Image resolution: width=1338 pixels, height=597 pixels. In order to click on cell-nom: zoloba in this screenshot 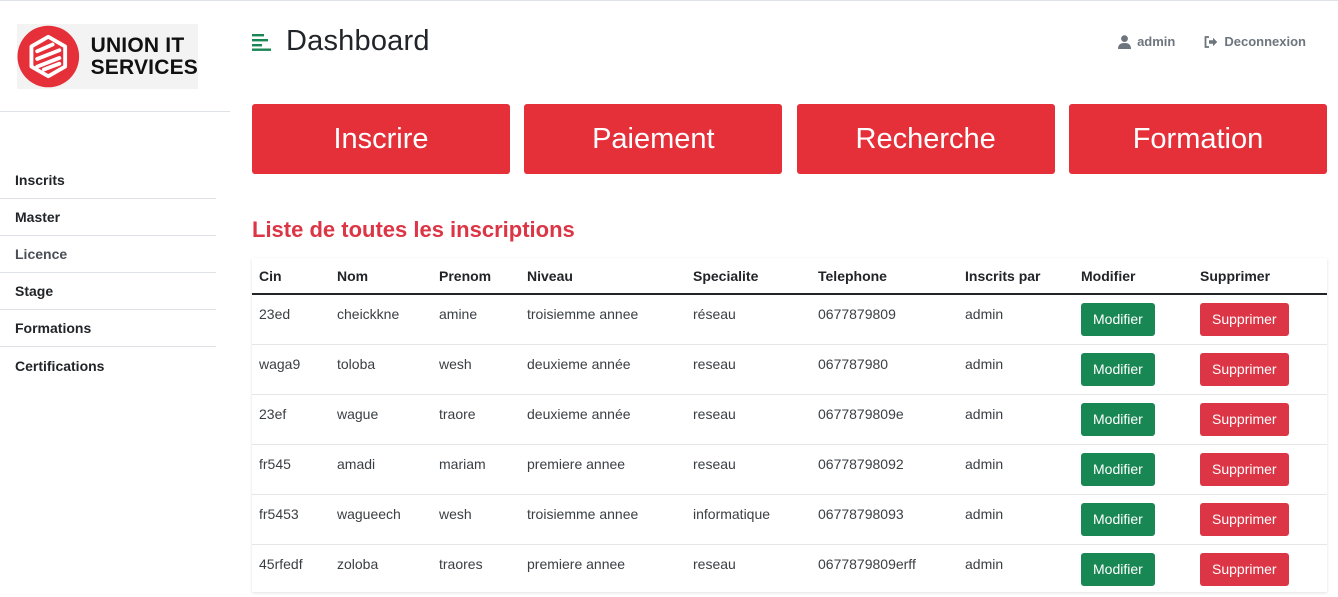, I will do `click(358, 563)`.